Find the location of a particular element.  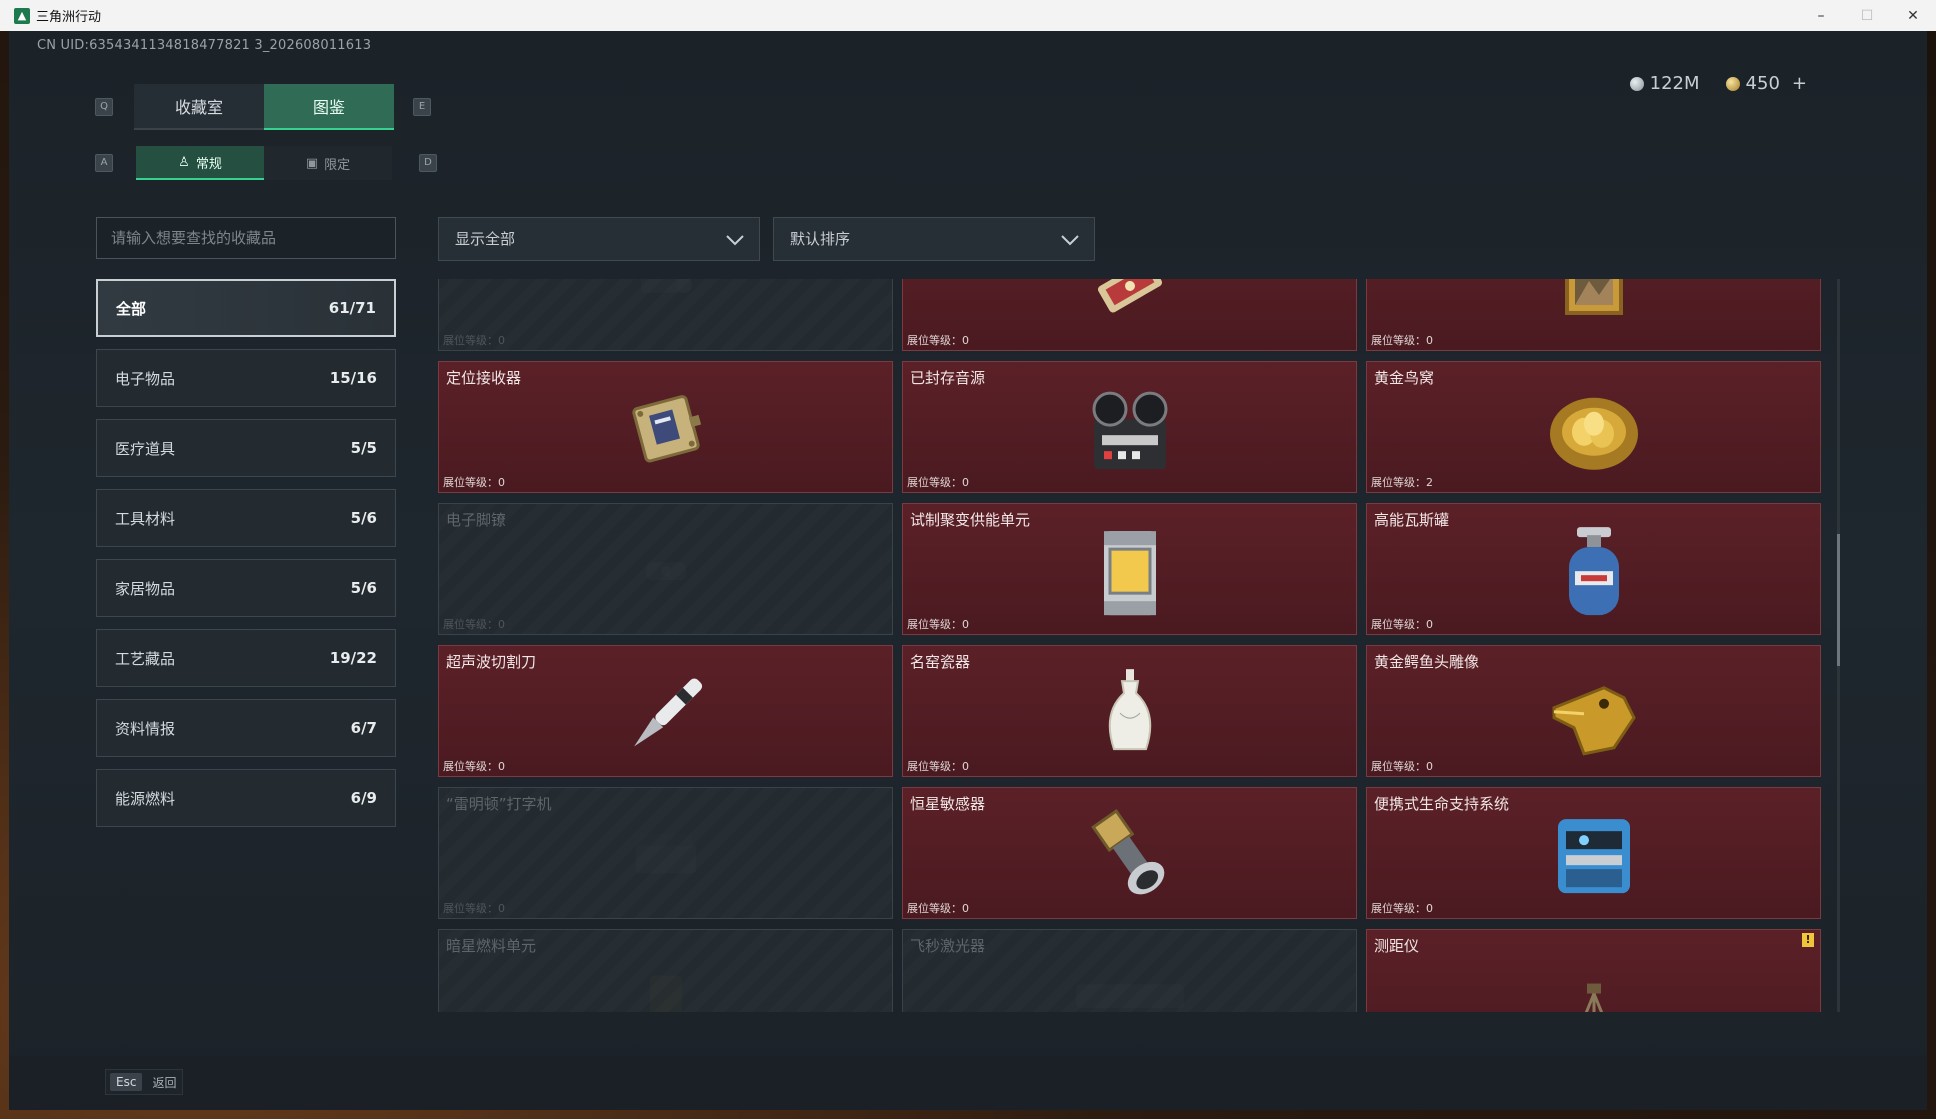

star-sensor-icon is located at coordinates (1130, 857).